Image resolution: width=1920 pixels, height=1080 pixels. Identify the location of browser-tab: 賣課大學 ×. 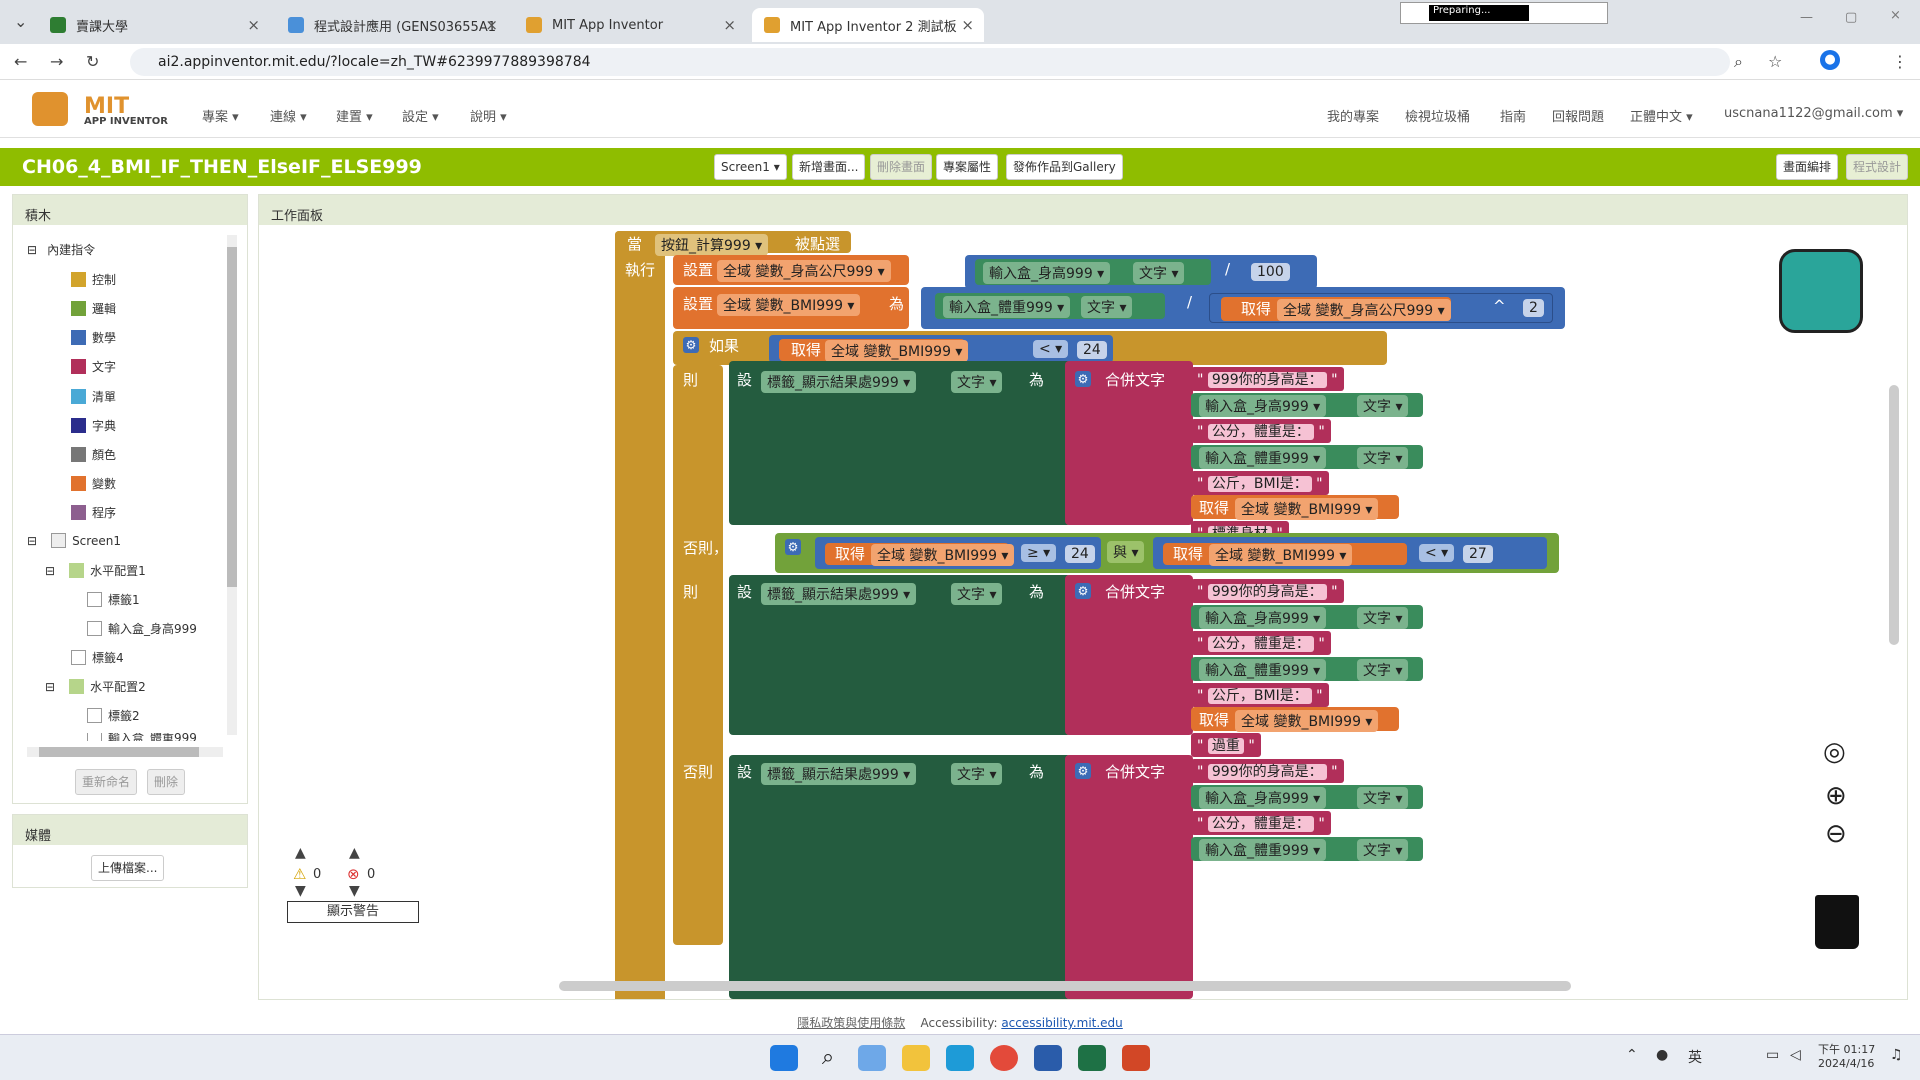
(154, 25).